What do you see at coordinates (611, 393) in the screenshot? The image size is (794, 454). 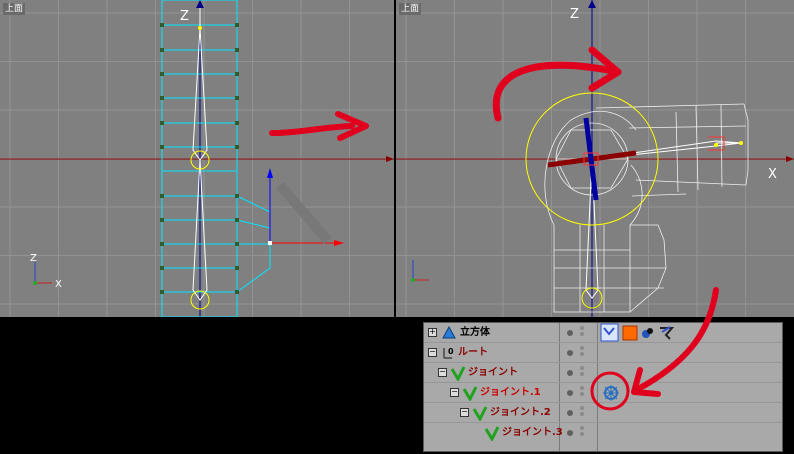 I see `ik-tag-icon` at bounding box center [611, 393].